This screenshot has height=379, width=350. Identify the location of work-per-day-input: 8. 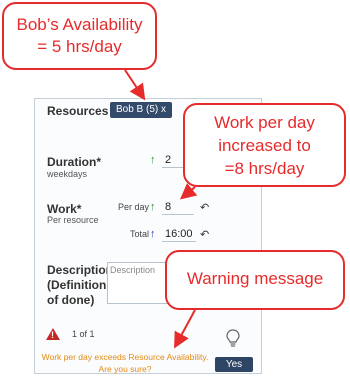
(178, 207).